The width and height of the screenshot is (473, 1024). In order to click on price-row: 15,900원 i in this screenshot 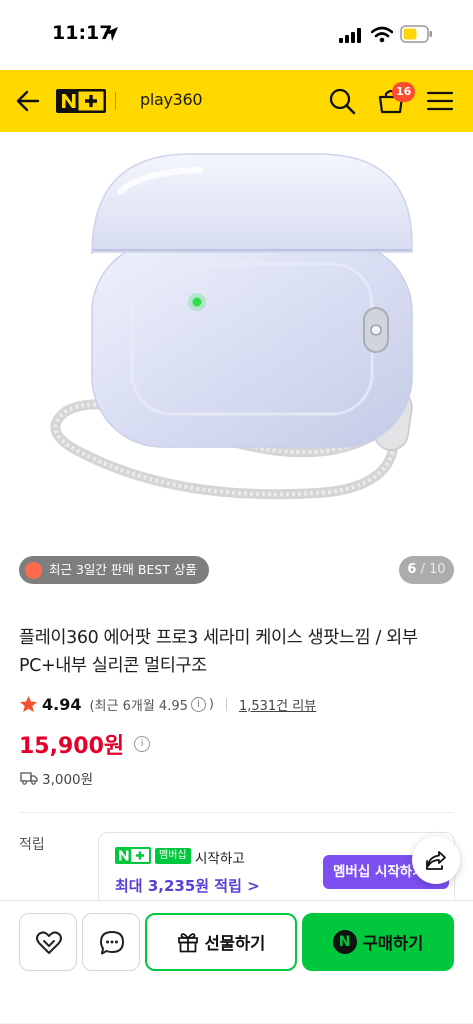, I will do `click(85, 744)`.